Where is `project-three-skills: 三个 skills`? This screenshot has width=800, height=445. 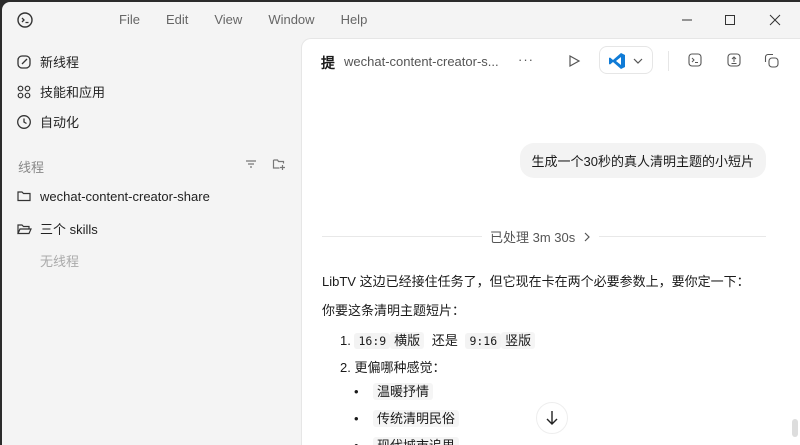 project-three-skills: 三个 skills is located at coordinates (57, 228).